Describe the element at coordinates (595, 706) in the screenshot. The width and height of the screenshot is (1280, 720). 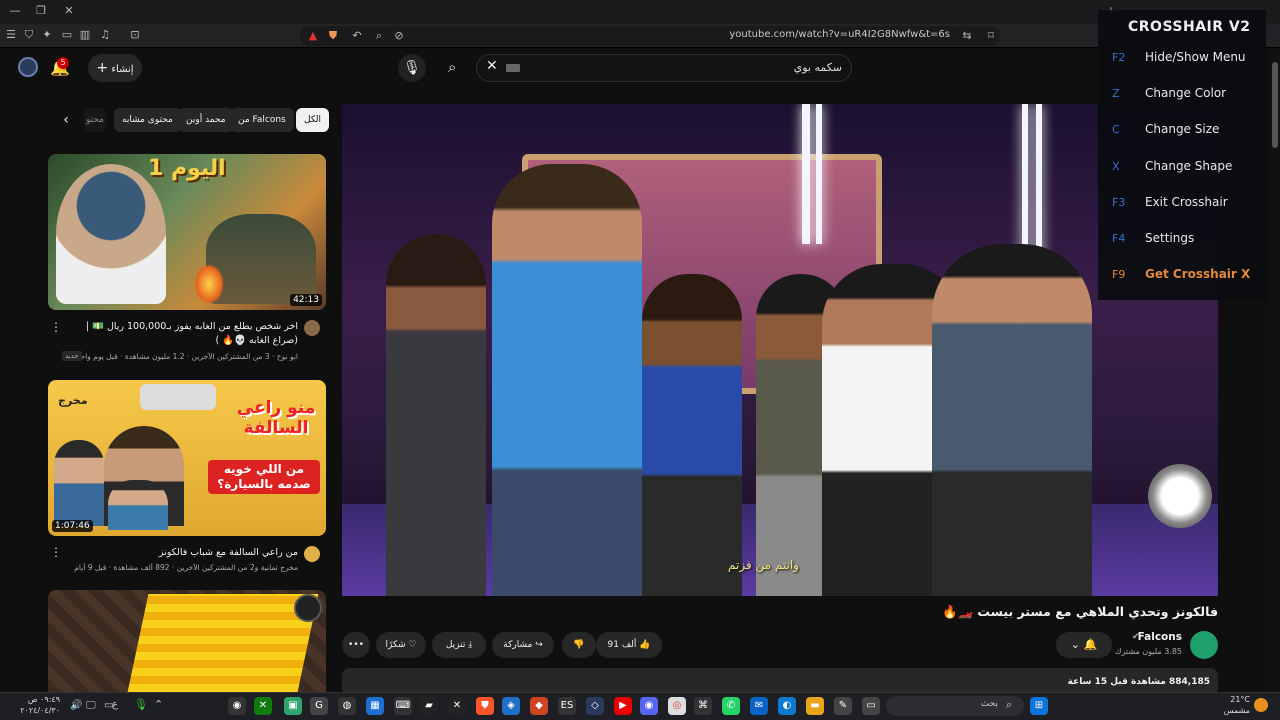
I see `app-icon: ◇` at that location.